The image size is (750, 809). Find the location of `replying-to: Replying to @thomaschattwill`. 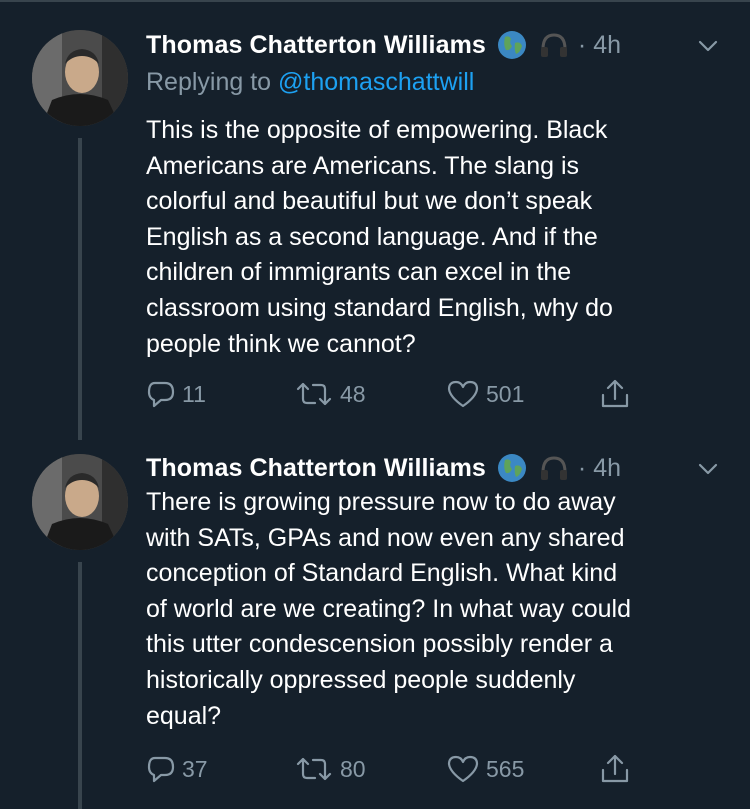

replying-to: Replying to @thomaschattwill is located at coordinates (310, 82).